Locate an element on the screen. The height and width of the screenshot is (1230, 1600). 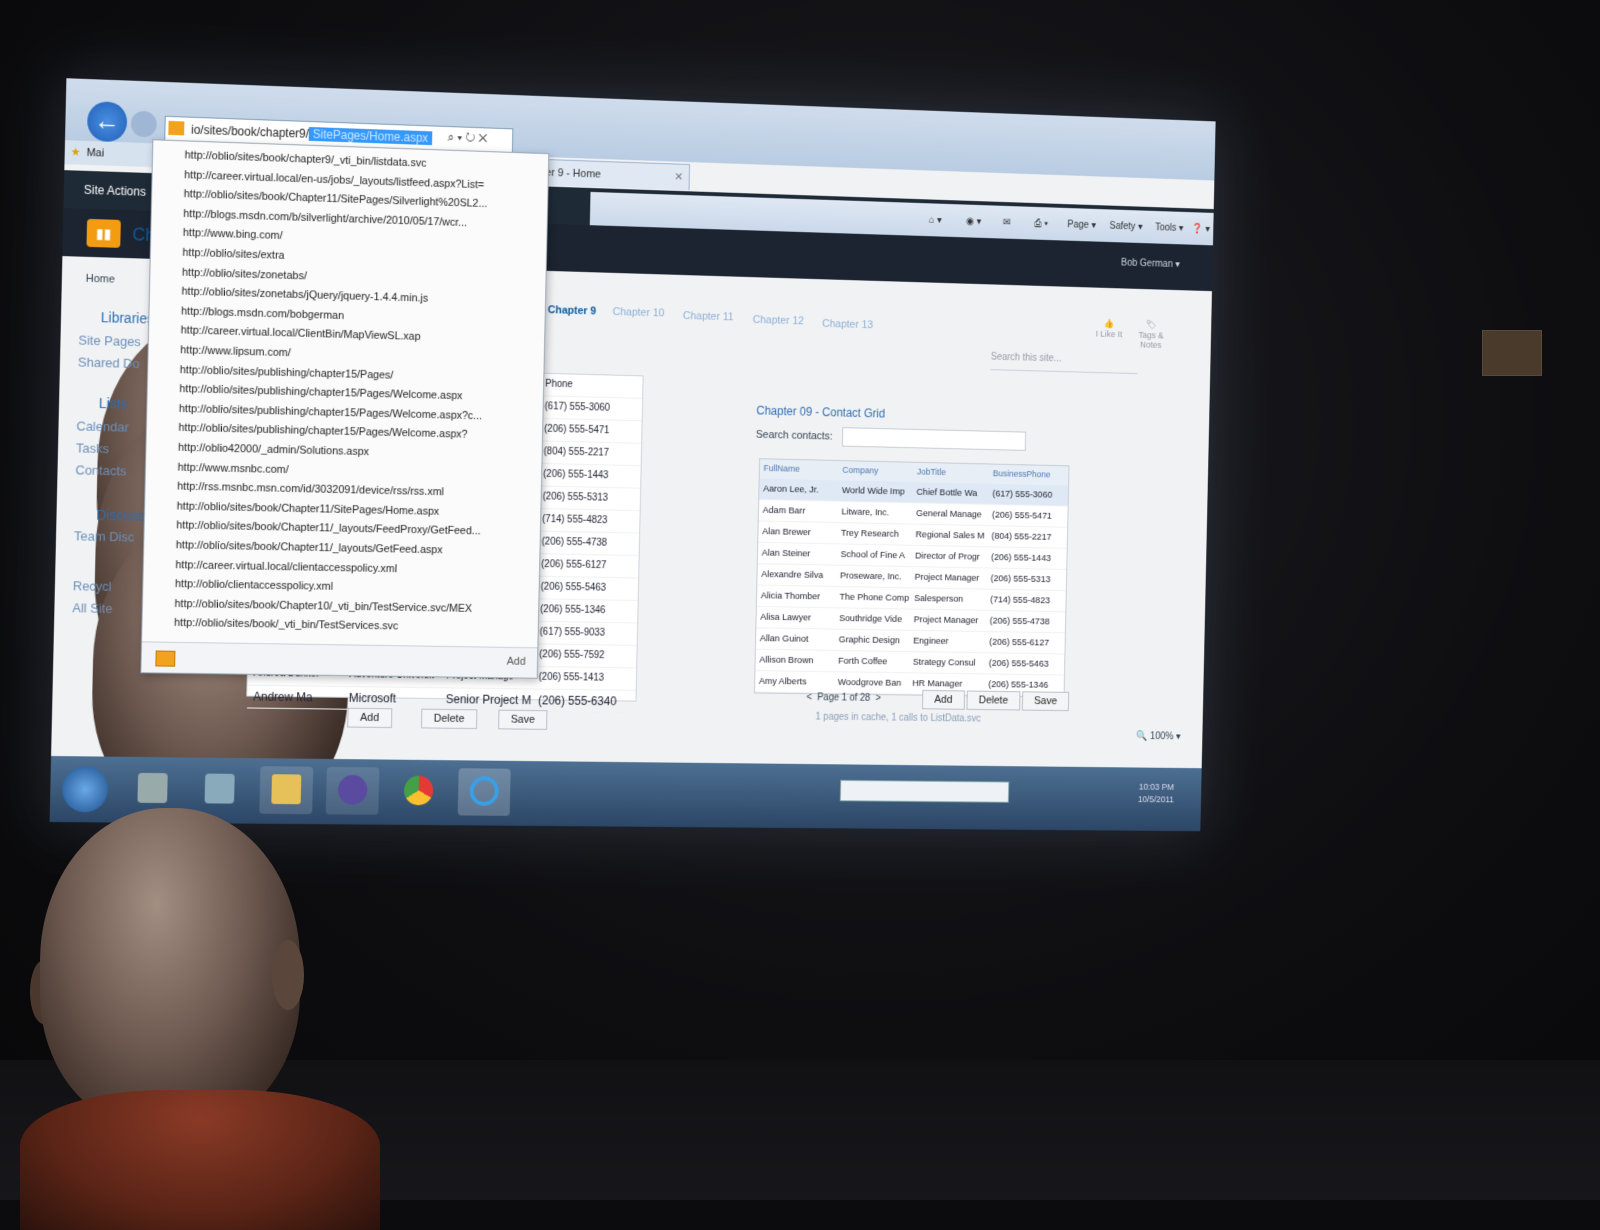
tools-menu: Tools ▾ is located at coordinates (1169, 227).